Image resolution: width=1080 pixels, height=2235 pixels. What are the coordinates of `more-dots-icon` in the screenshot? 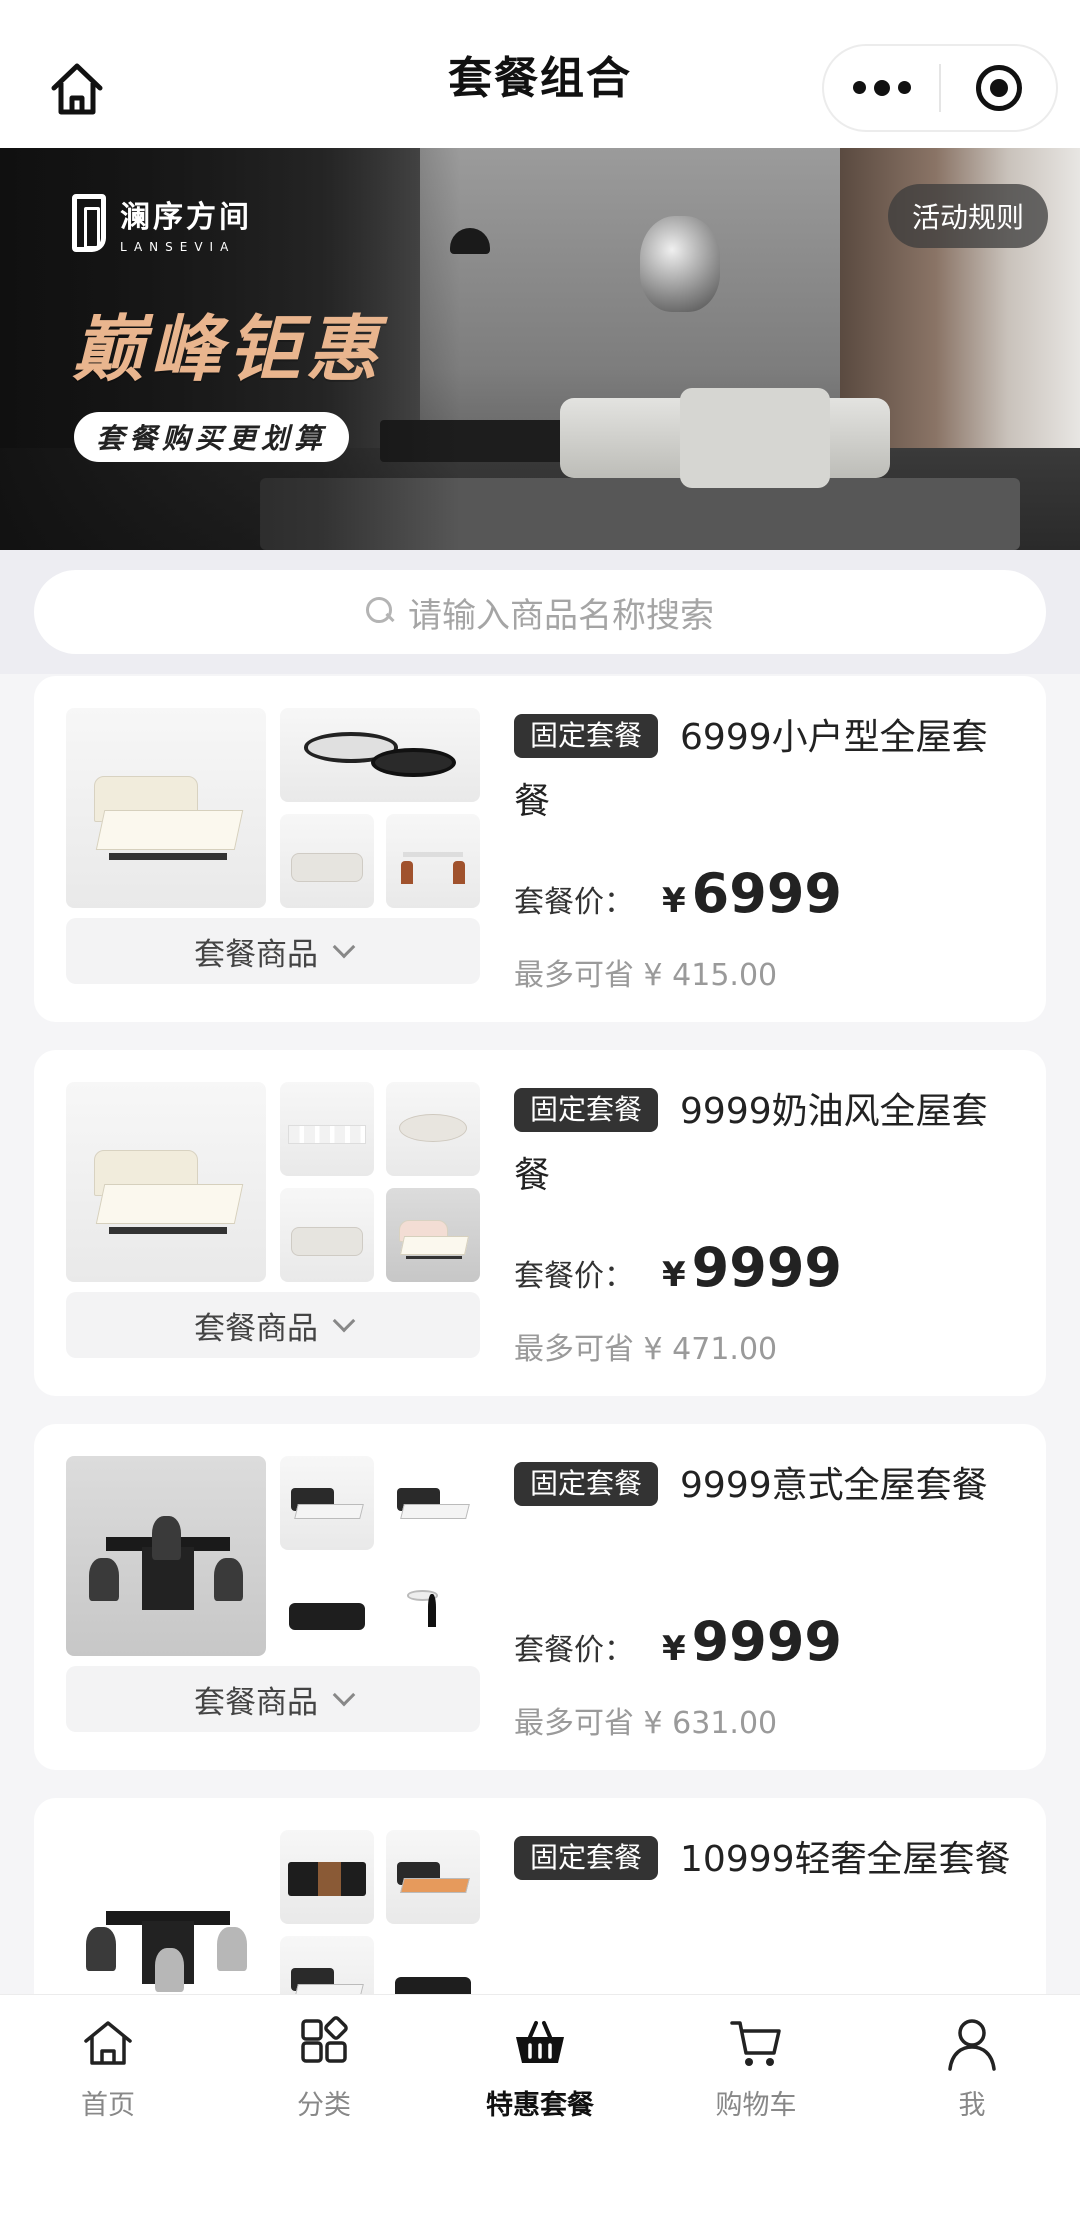 It's located at (881, 87).